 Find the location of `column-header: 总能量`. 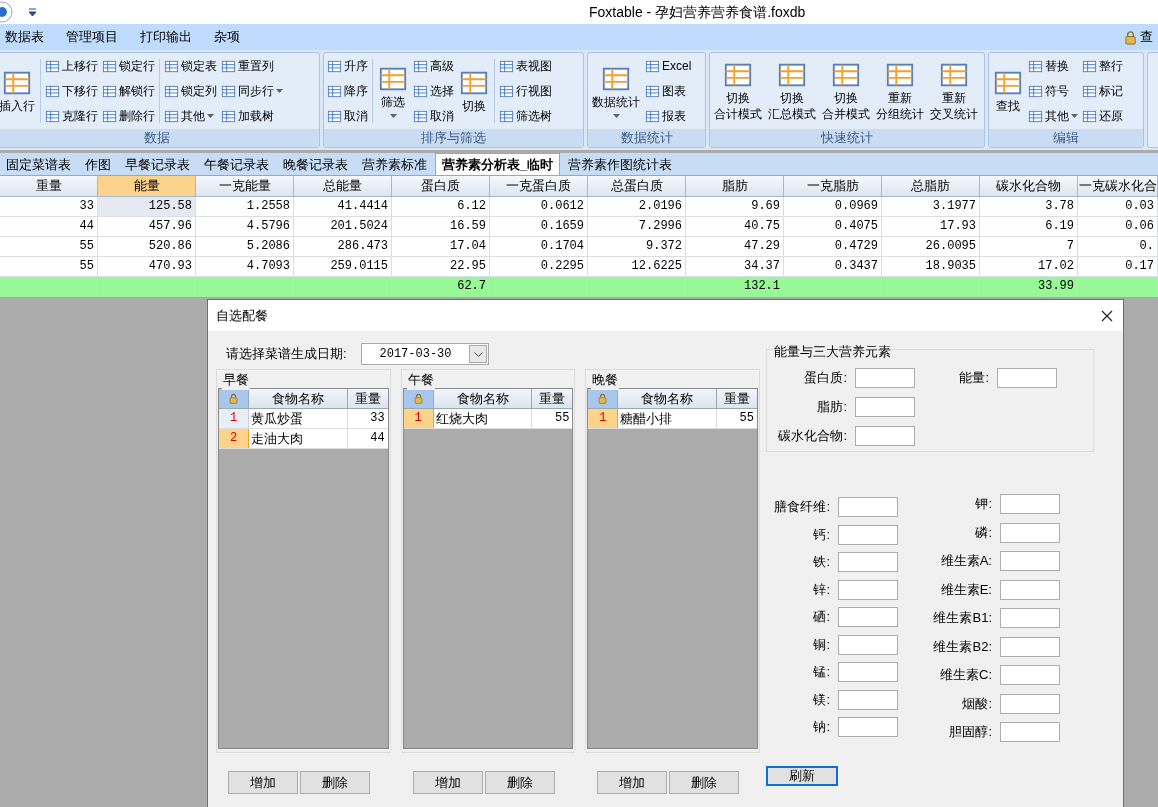

column-header: 总能量 is located at coordinates (343, 186).